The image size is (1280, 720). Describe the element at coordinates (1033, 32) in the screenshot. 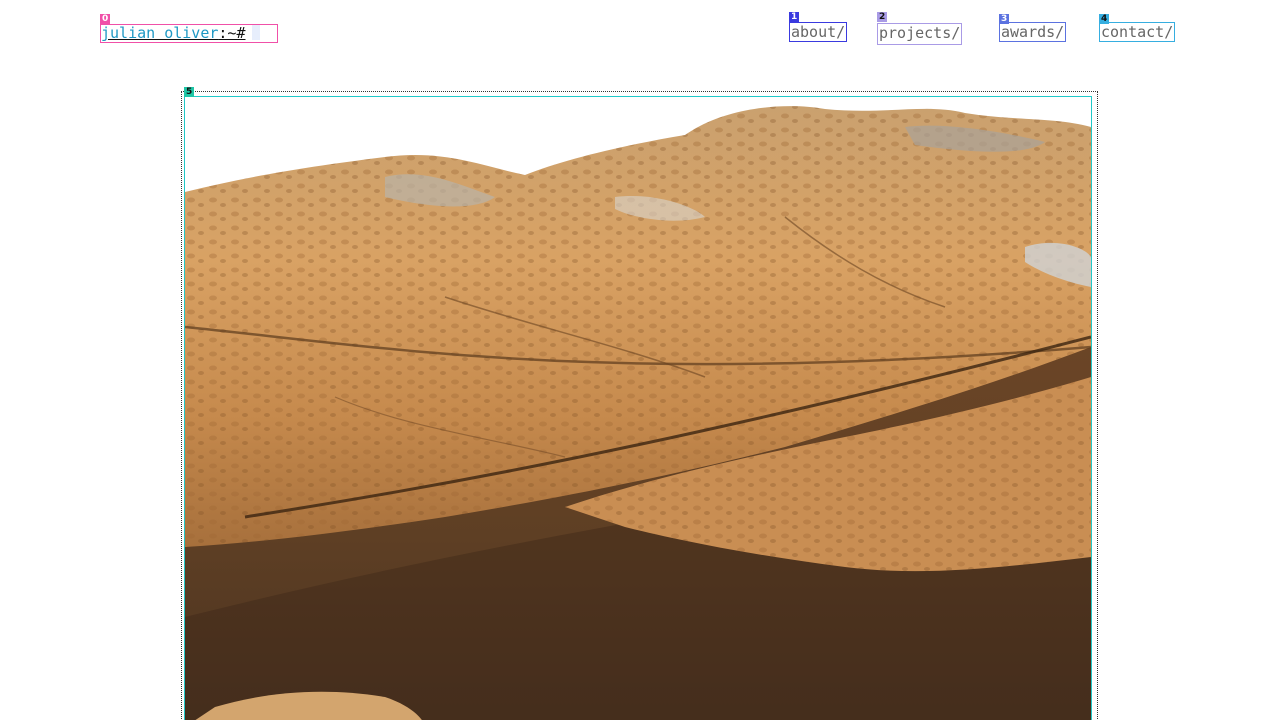

I see `nav-awards-link: awards/` at that location.